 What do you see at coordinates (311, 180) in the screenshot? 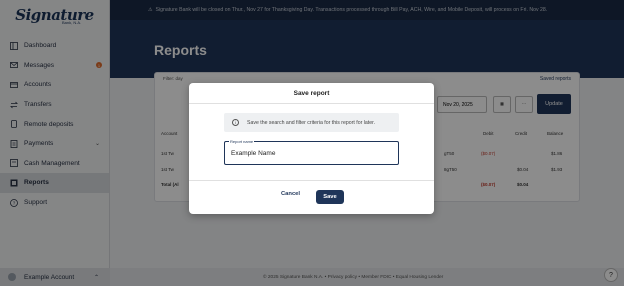
I see `divider` at bounding box center [311, 180].